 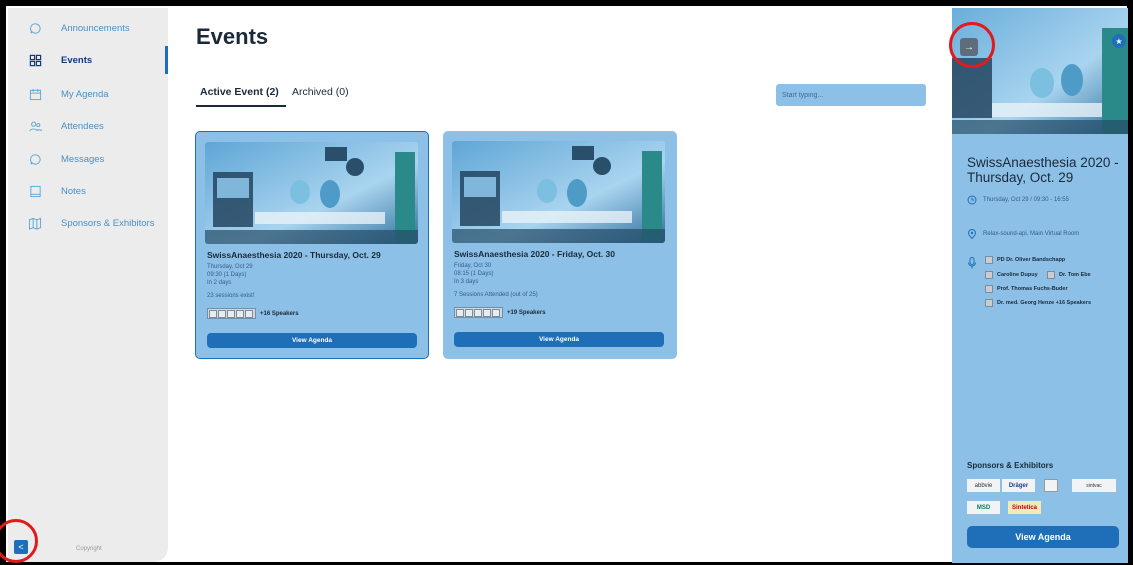 What do you see at coordinates (1024, 507) in the screenshot?
I see `sponsor-logo: Sintetica` at bounding box center [1024, 507].